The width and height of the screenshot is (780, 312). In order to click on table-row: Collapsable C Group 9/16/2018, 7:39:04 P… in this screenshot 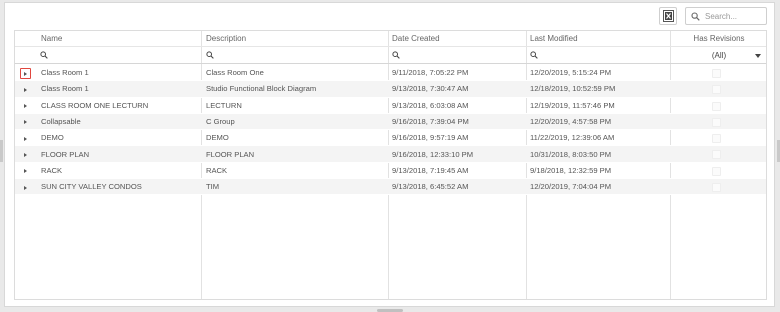, I will do `click(390, 122)`.